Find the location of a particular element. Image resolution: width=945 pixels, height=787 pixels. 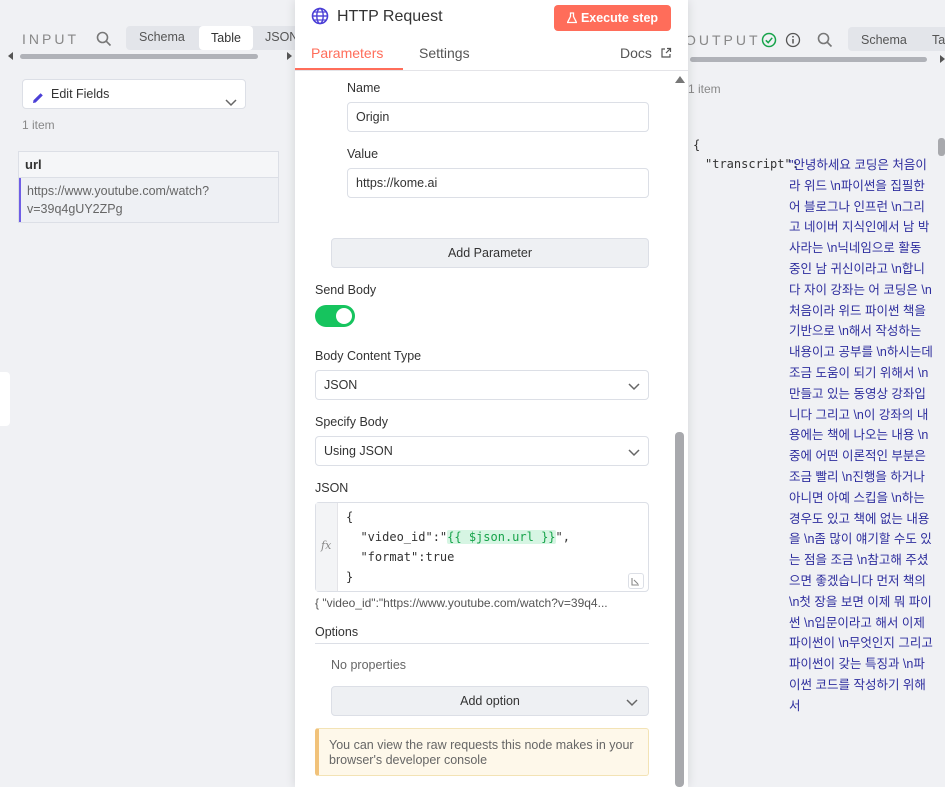

input-header: INPUT Schema Table JSON is located at coordinates (150, 39).